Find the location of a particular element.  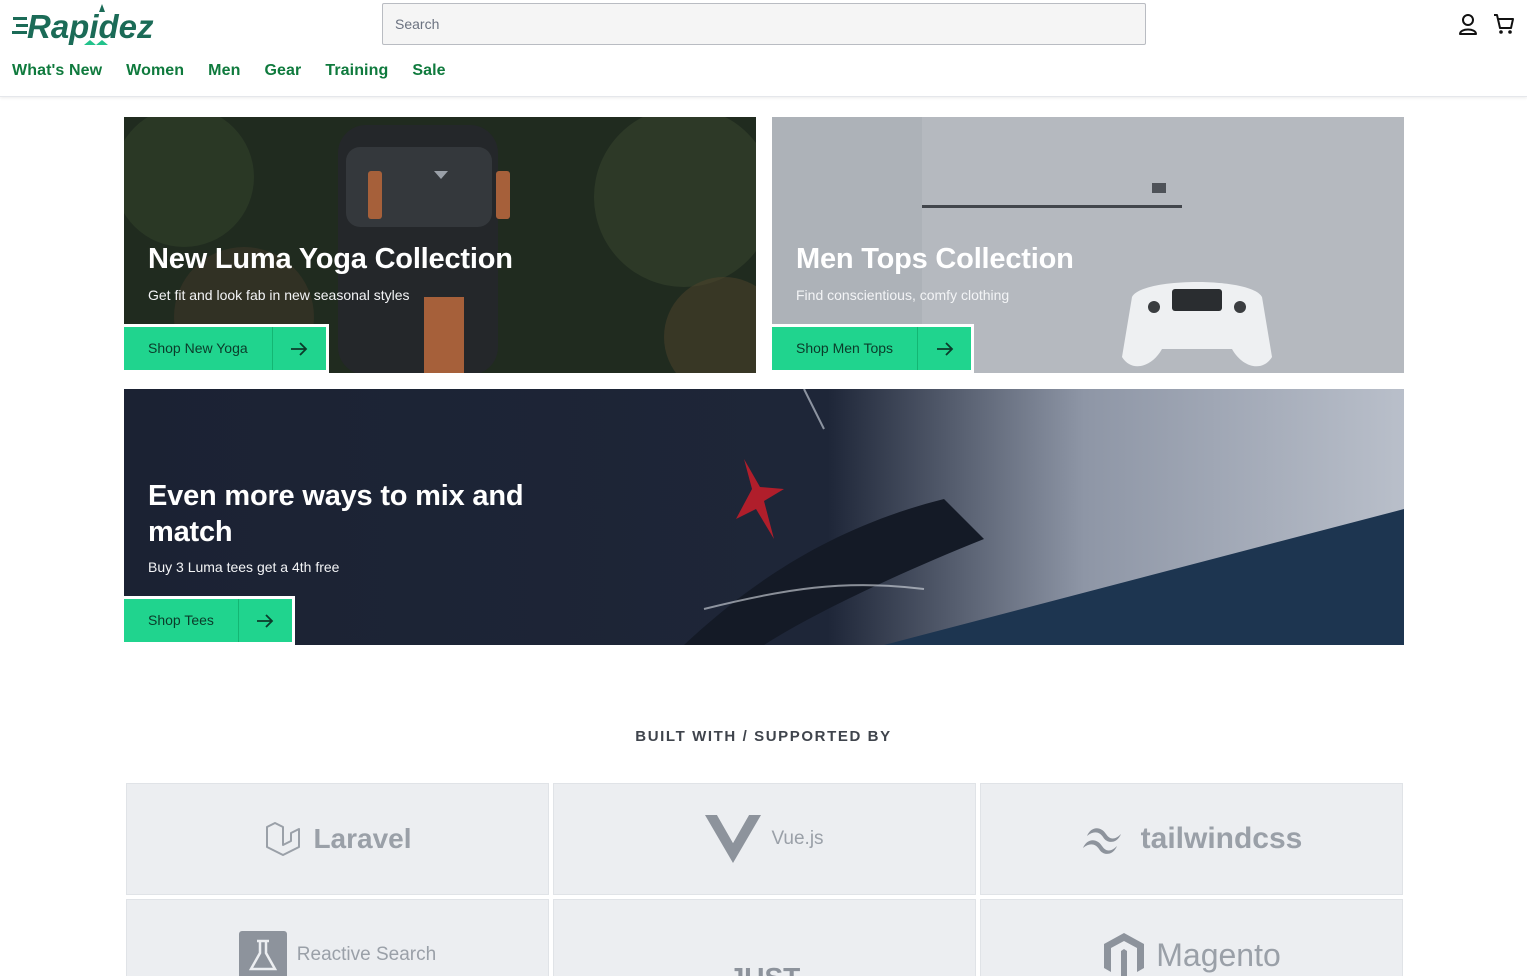

banner-cta-wrapper: Shop Men Tops is located at coordinates (873, 348).